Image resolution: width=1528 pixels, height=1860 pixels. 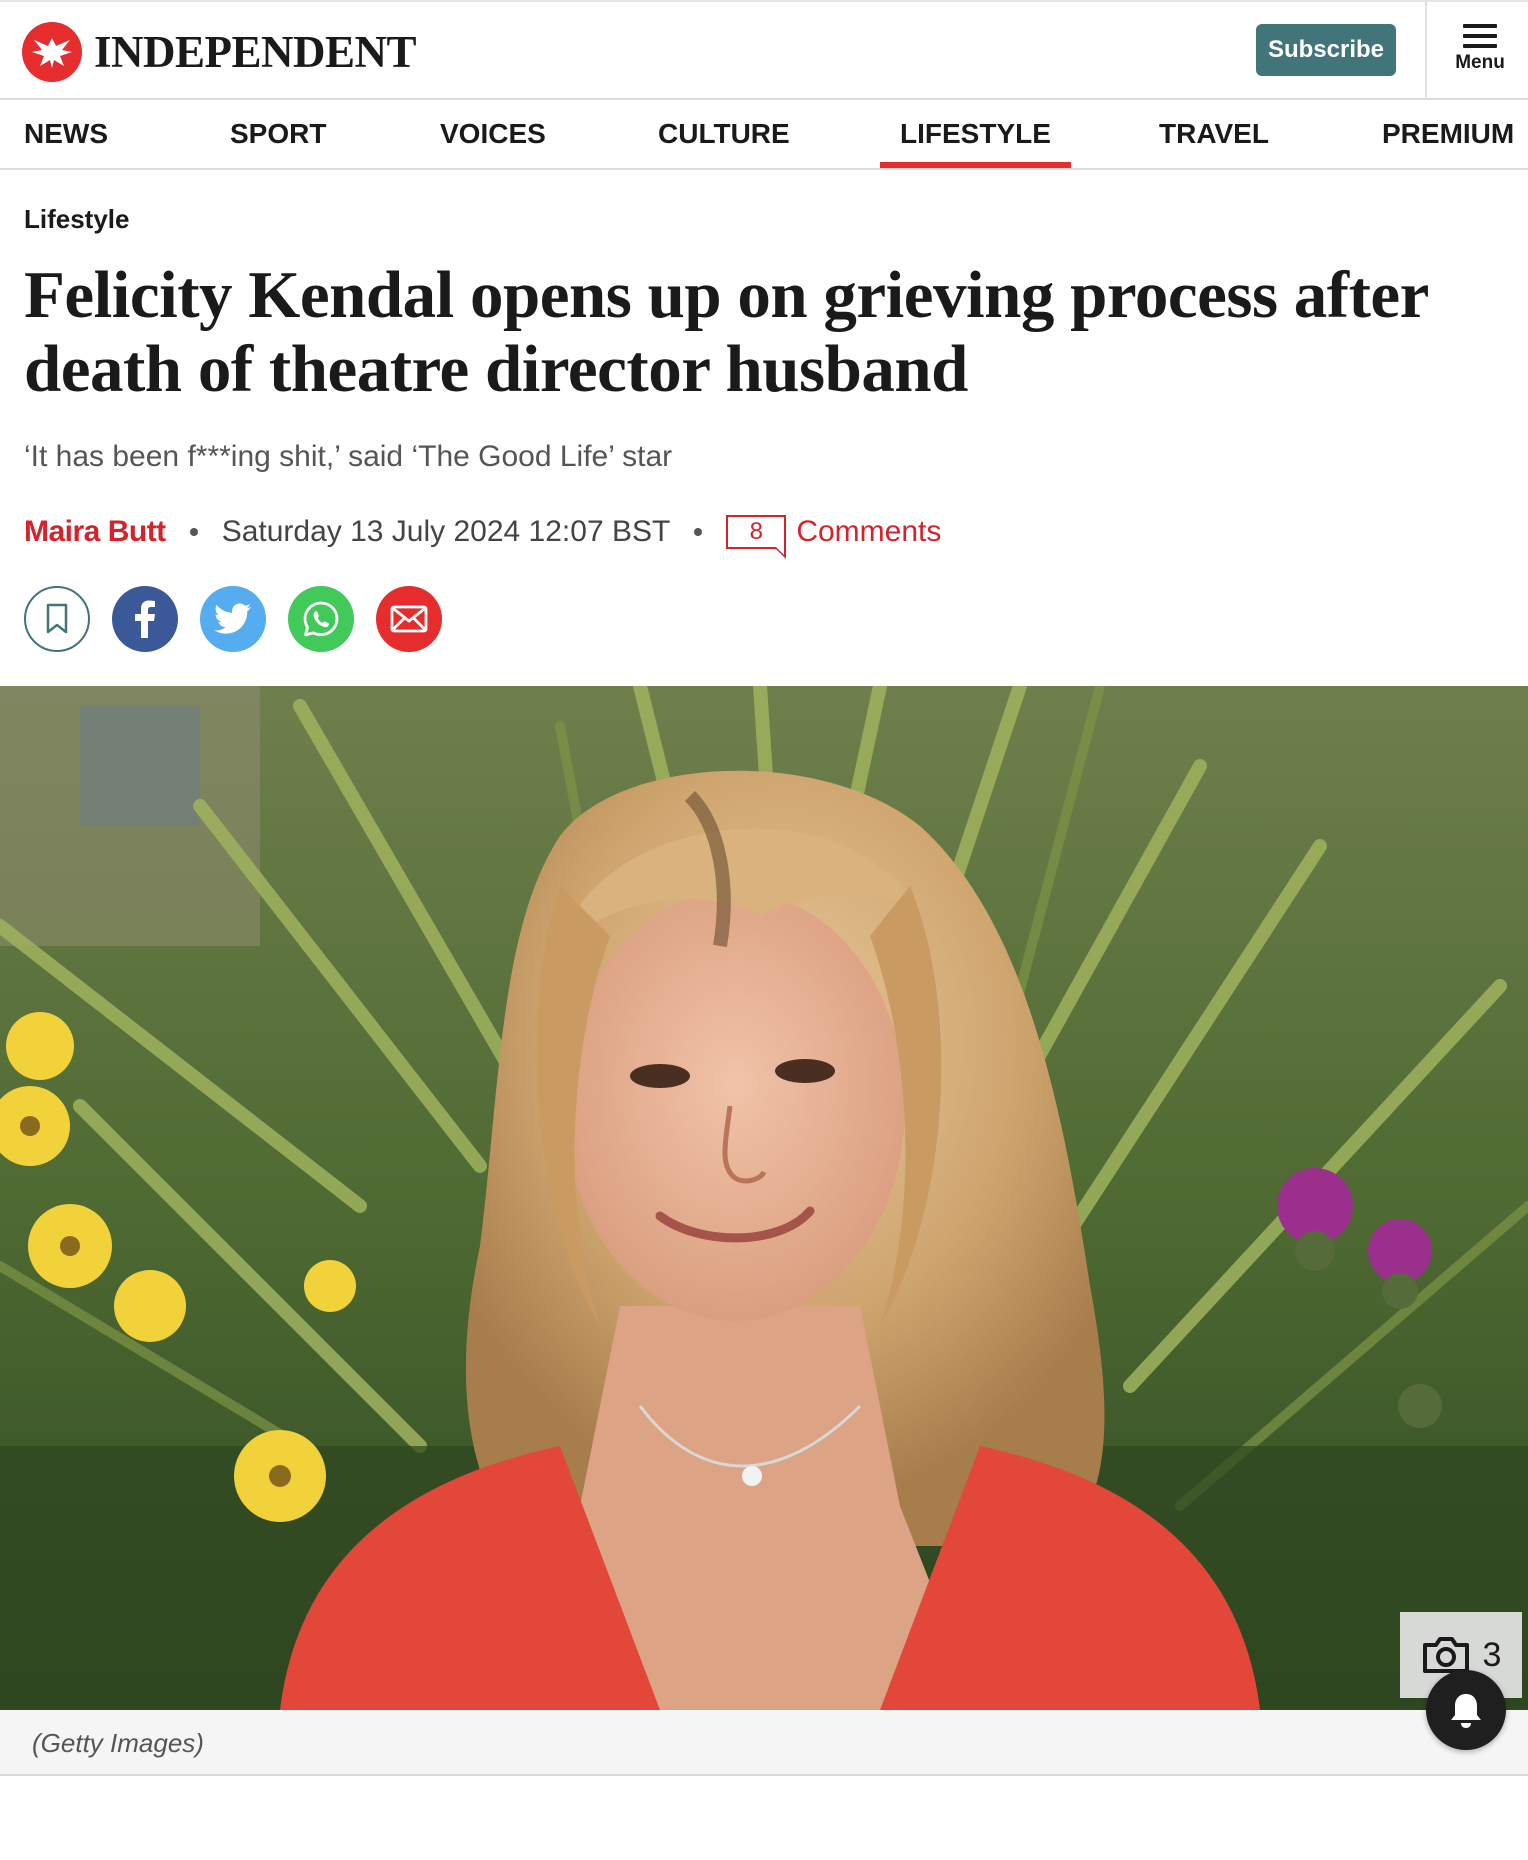 What do you see at coordinates (66, 134) in the screenshot?
I see `nav-item-news: NEWS` at bounding box center [66, 134].